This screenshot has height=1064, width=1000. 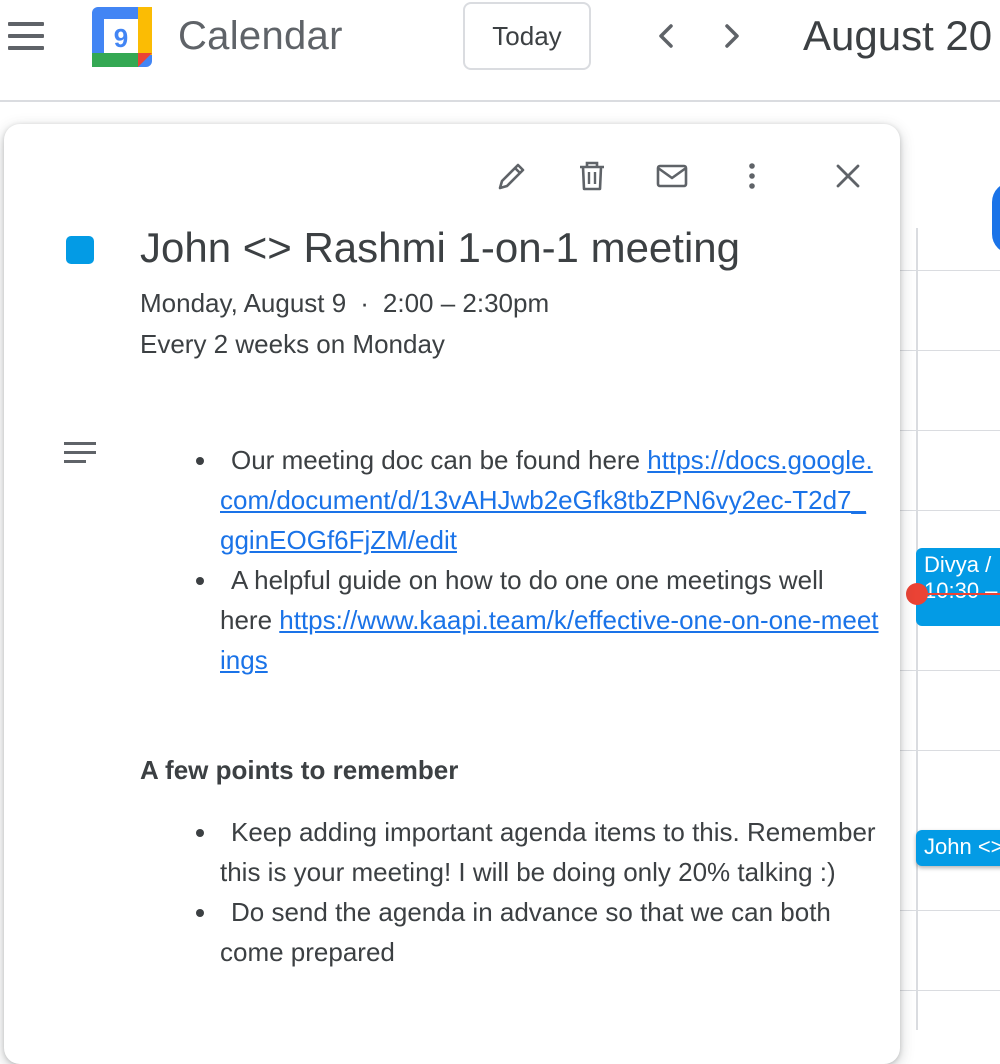 I want to click on delete-event-button, so click(x=592, y=176).